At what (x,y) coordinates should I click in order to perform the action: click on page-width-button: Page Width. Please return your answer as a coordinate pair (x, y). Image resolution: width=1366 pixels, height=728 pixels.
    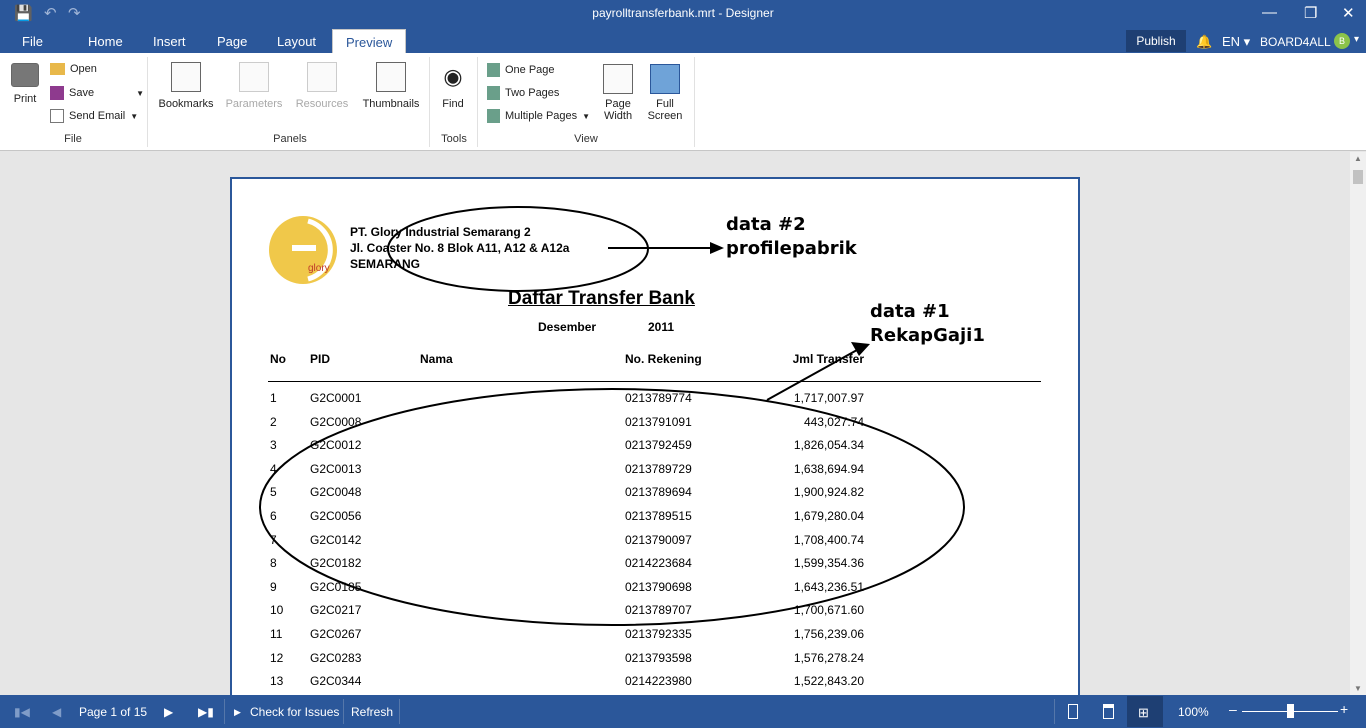
    Looking at the image, I should click on (618, 93).